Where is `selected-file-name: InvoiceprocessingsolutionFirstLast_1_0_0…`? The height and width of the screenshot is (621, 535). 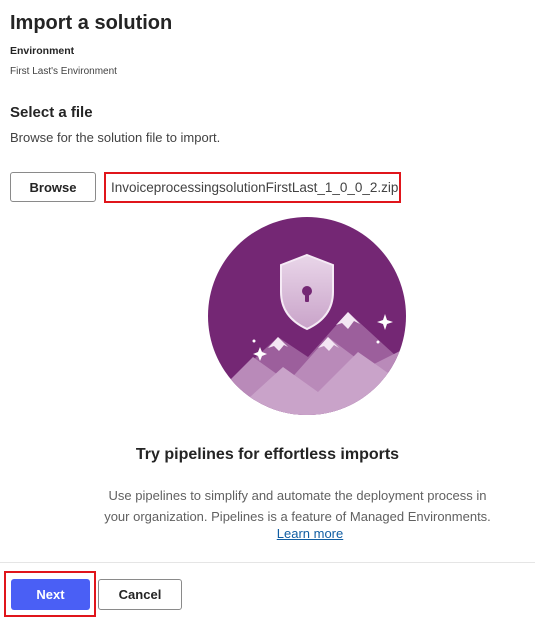 selected-file-name: InvoiceprocessingsolutionFirstLast_1_0_0… is located at coordinates (252, 187).